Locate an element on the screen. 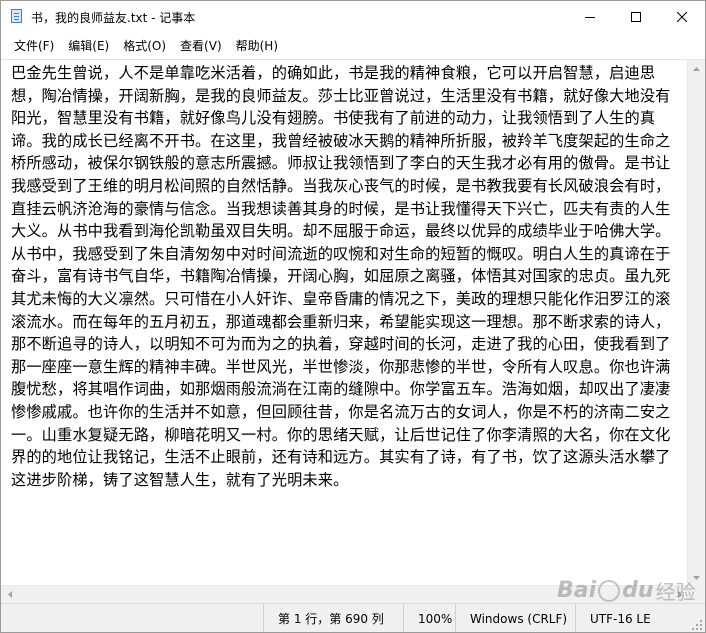 This screenshot has width=706, height=633. window-title: 书，我的良师益友.txt - 记事本 is located at coordinates (113, 17).